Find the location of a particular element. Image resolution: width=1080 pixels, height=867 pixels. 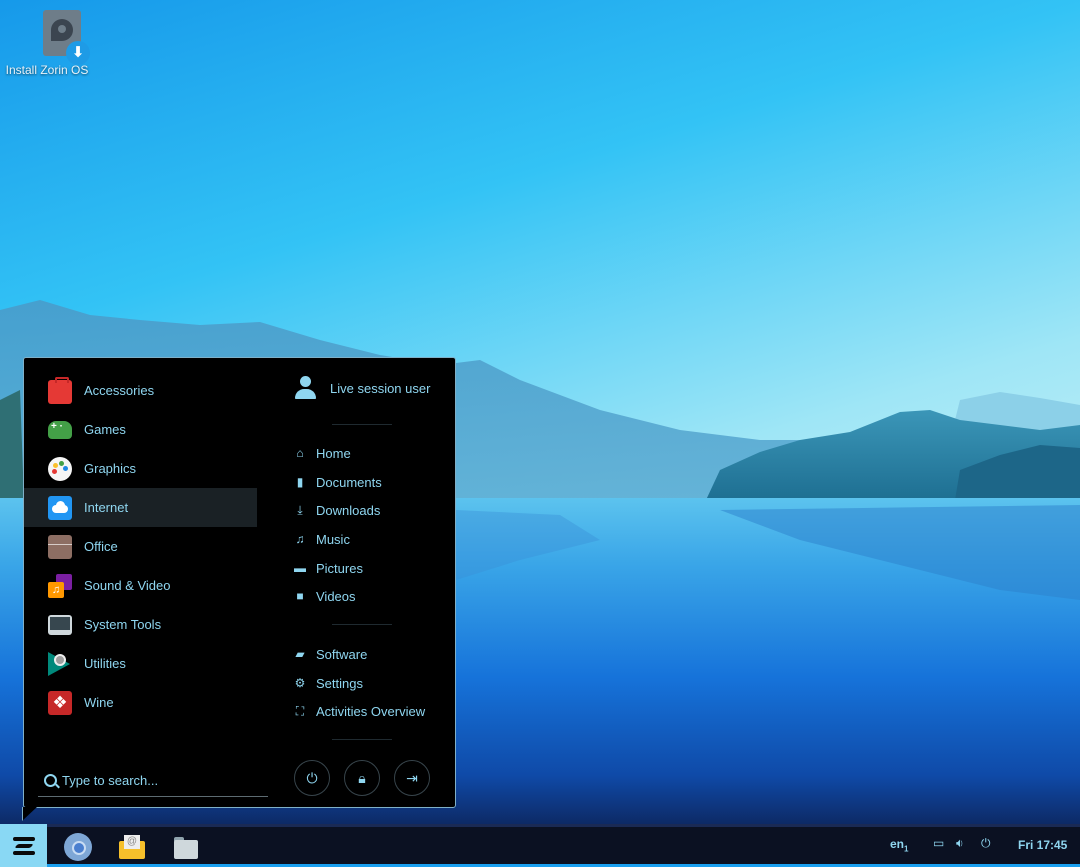

system-label: Software is located at coordinates (342, 654).